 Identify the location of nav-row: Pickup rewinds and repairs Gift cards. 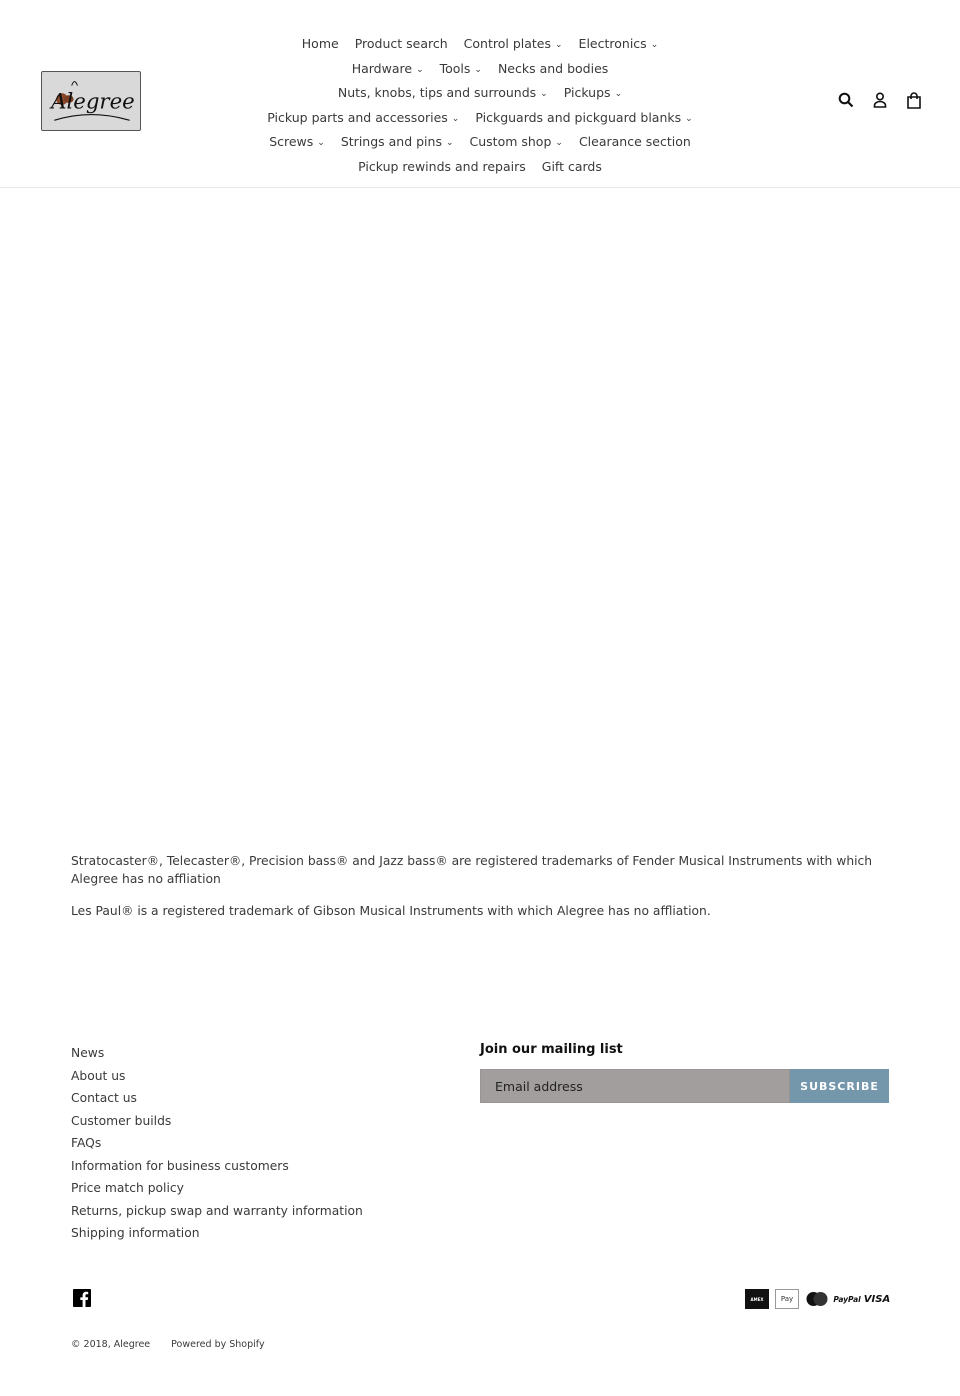
(480, 167).